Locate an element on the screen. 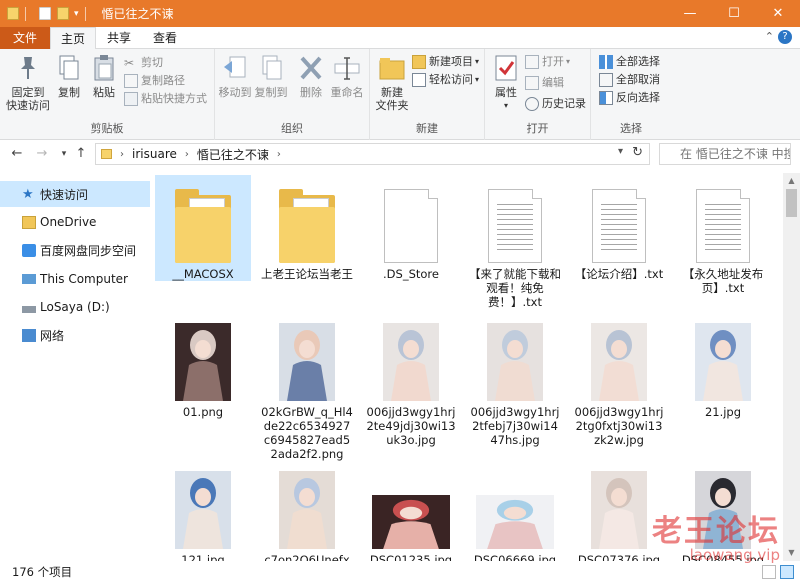 Image resolution: width=800 pixels, height=584 pixels. file-item: 【论坛介绍】.txt is located at coordinates (619, 228).